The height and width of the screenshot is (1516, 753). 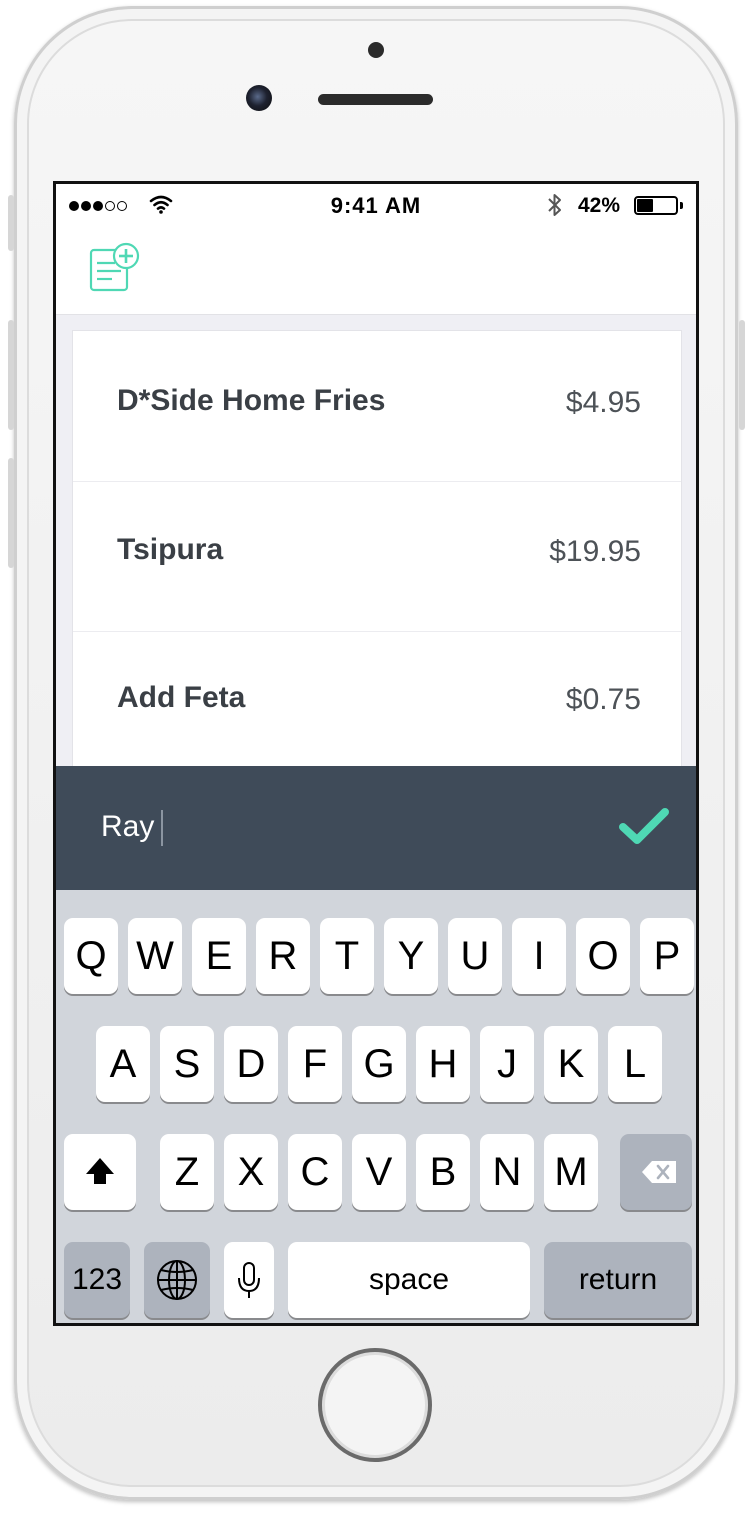 What do you see at coordinates (507, 1064) in the screenshot?
I see `key-j: J` at bounding box center [507, 1064].